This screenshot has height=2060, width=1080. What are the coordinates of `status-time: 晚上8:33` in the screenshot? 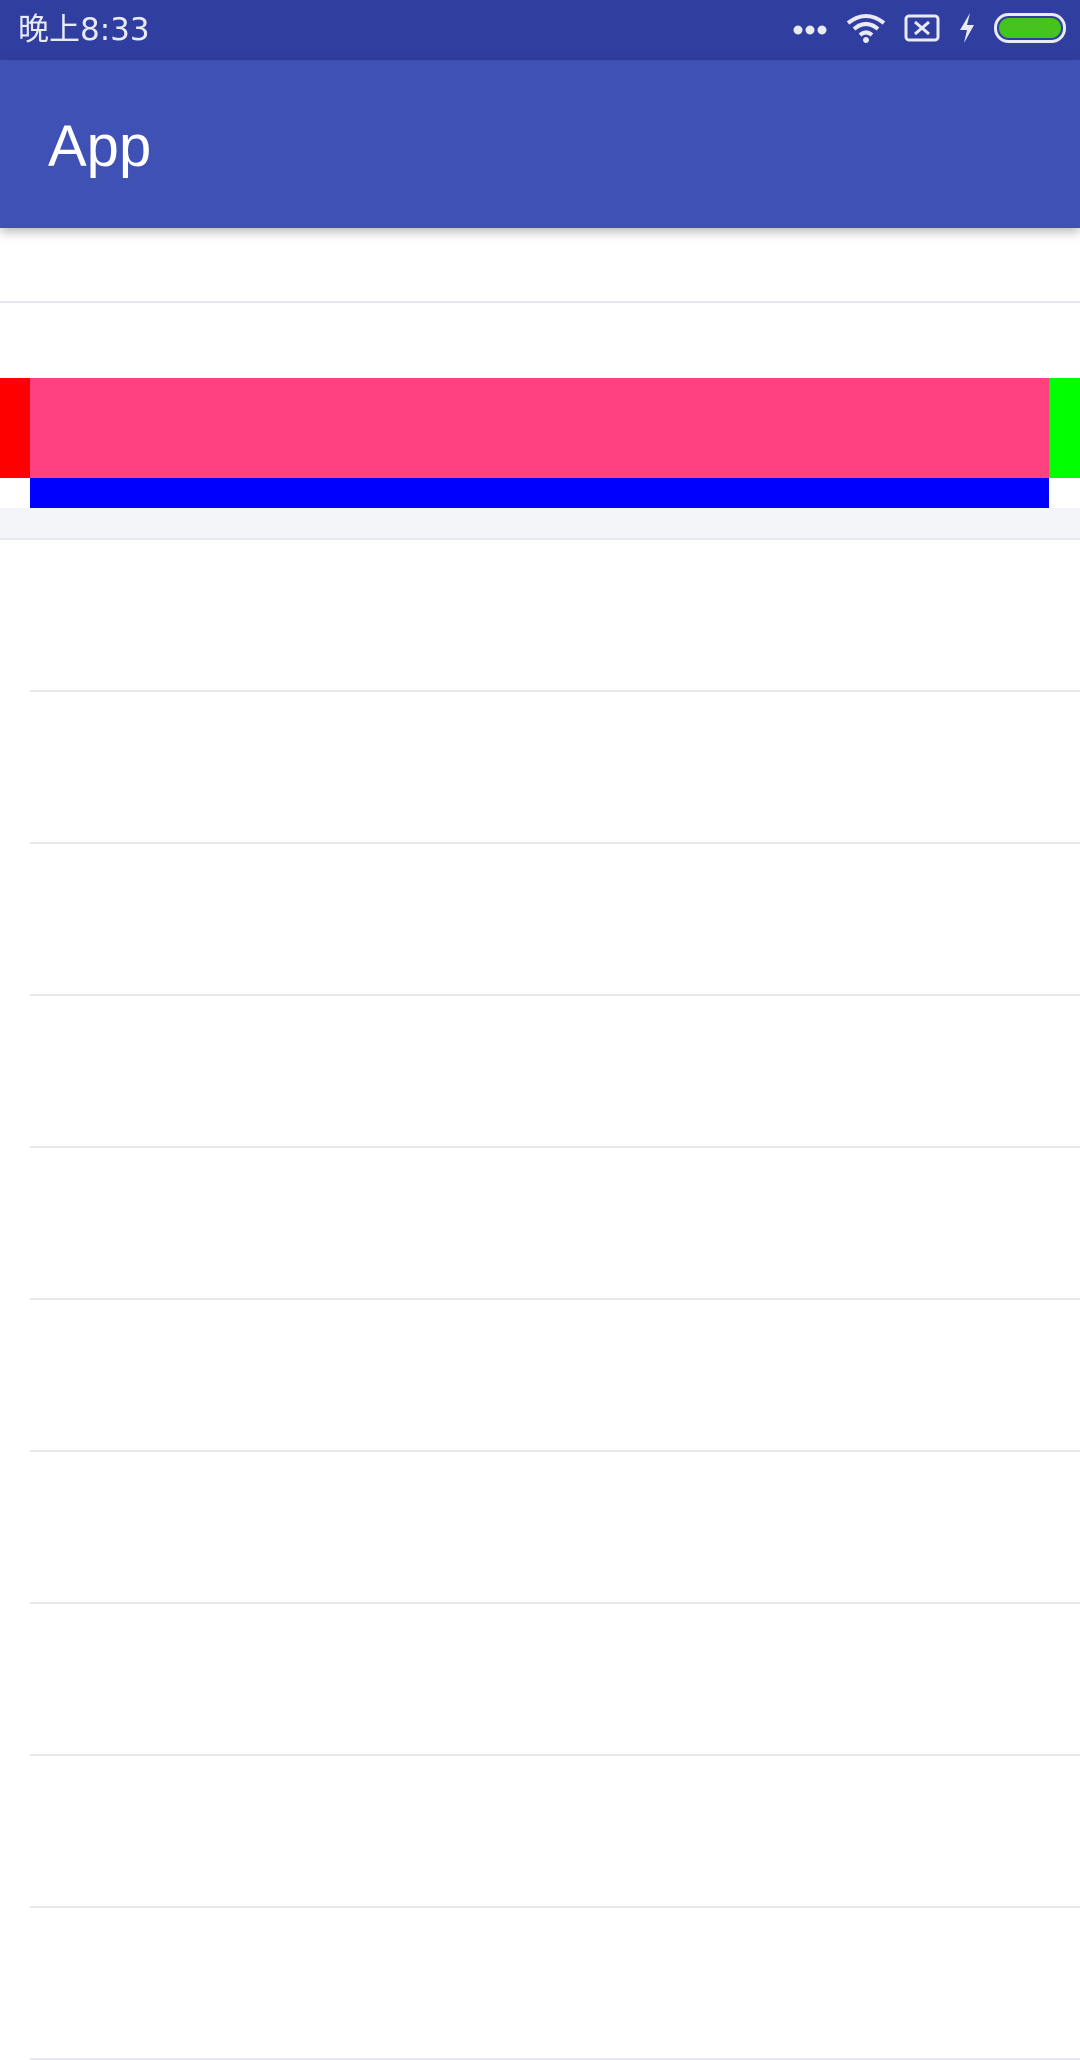 It's located at (84, 30).